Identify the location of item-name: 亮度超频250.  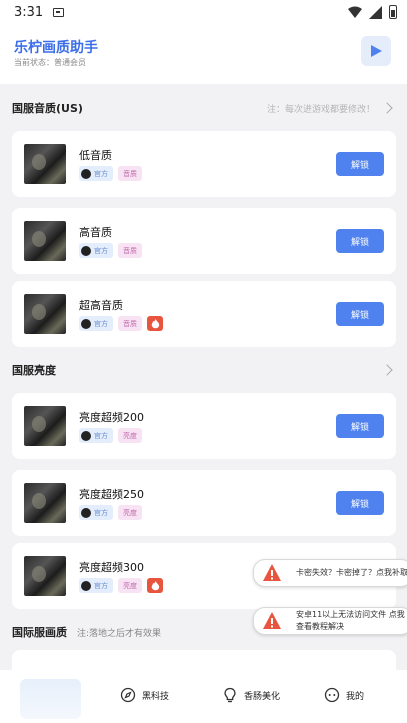
(111, 494).